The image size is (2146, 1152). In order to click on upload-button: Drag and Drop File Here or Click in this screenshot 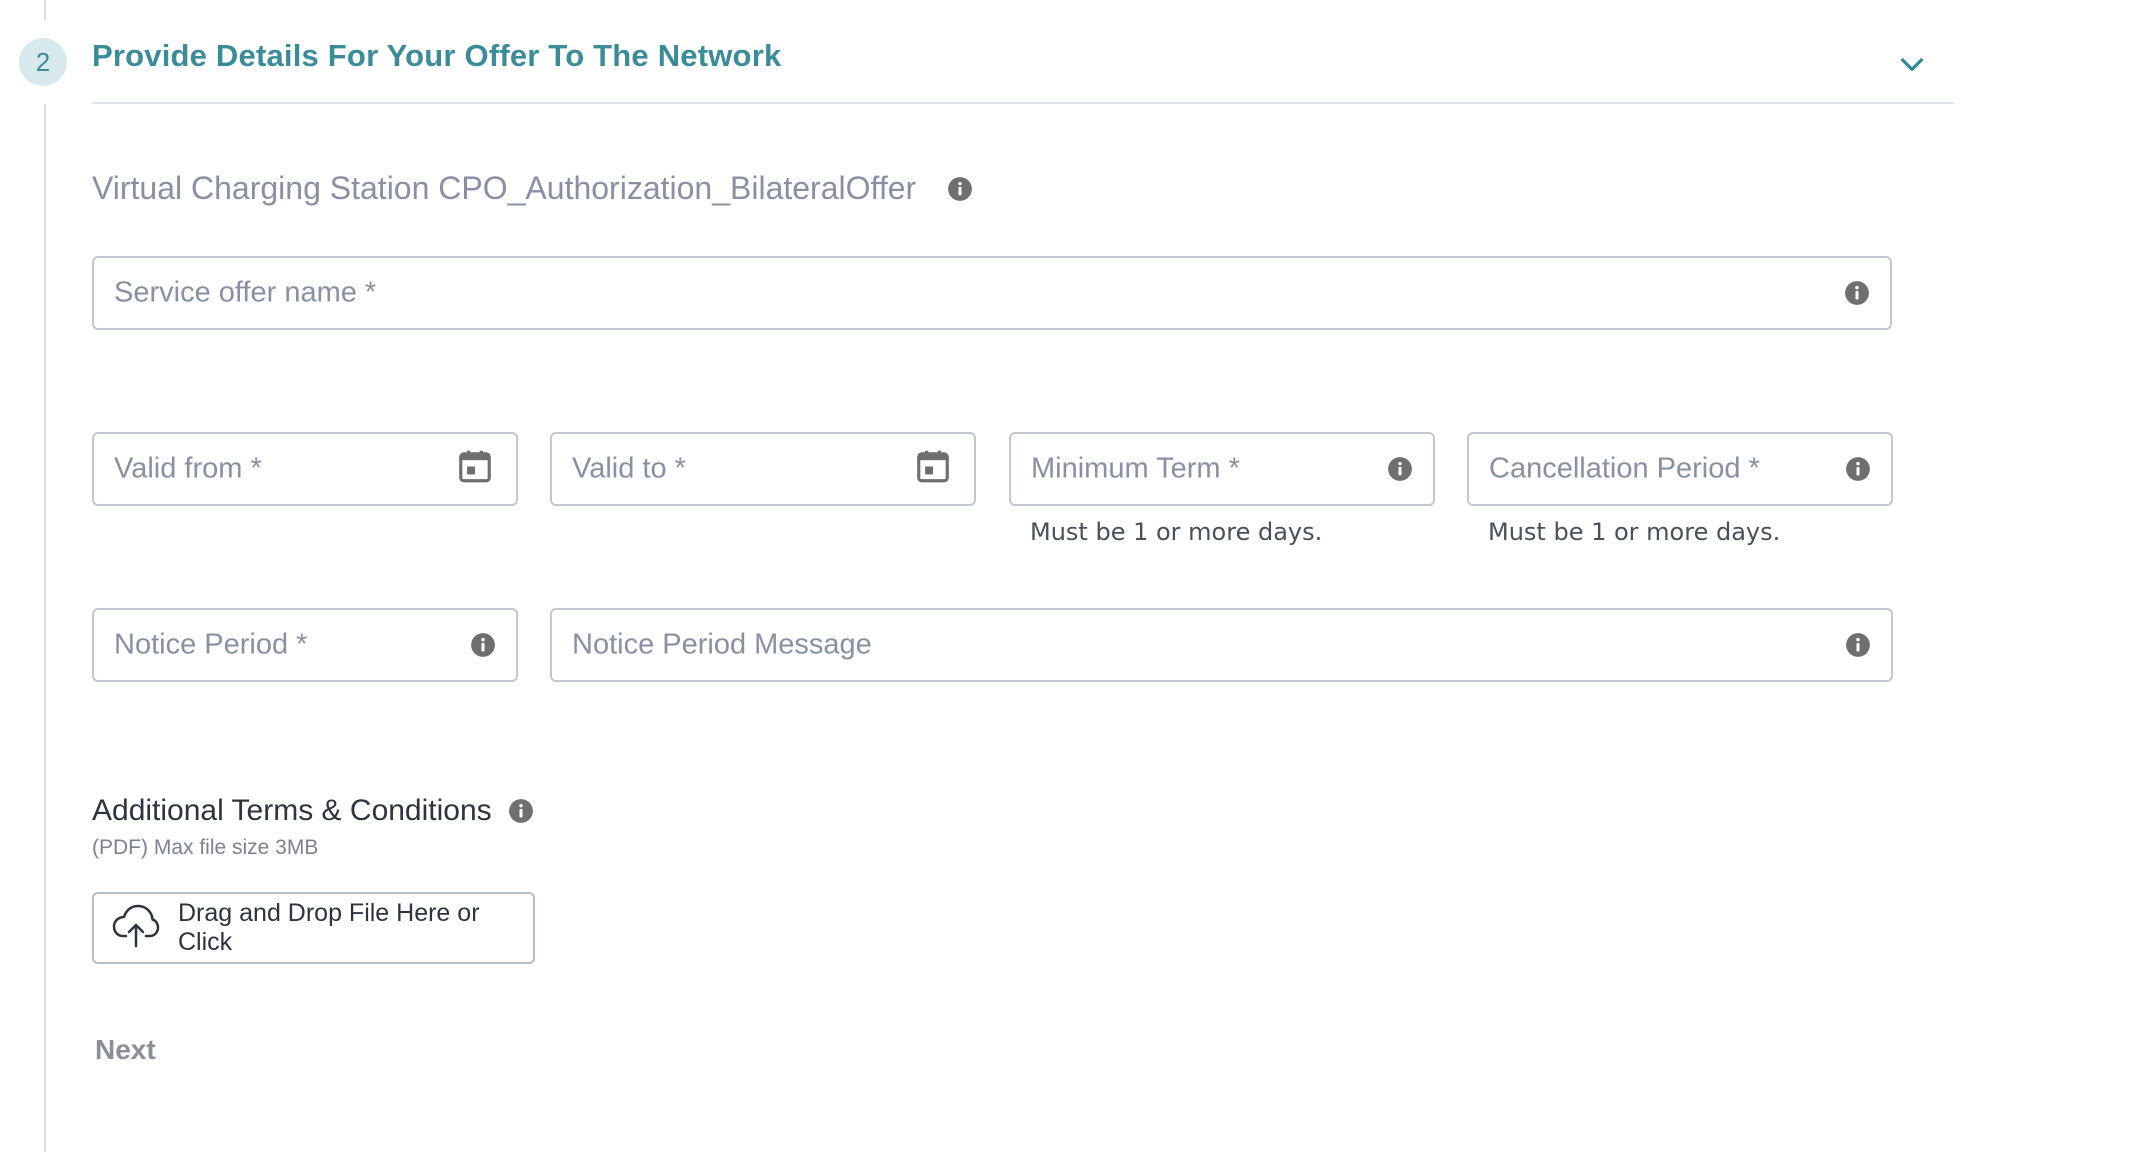, I will do `click(313, 928)`.